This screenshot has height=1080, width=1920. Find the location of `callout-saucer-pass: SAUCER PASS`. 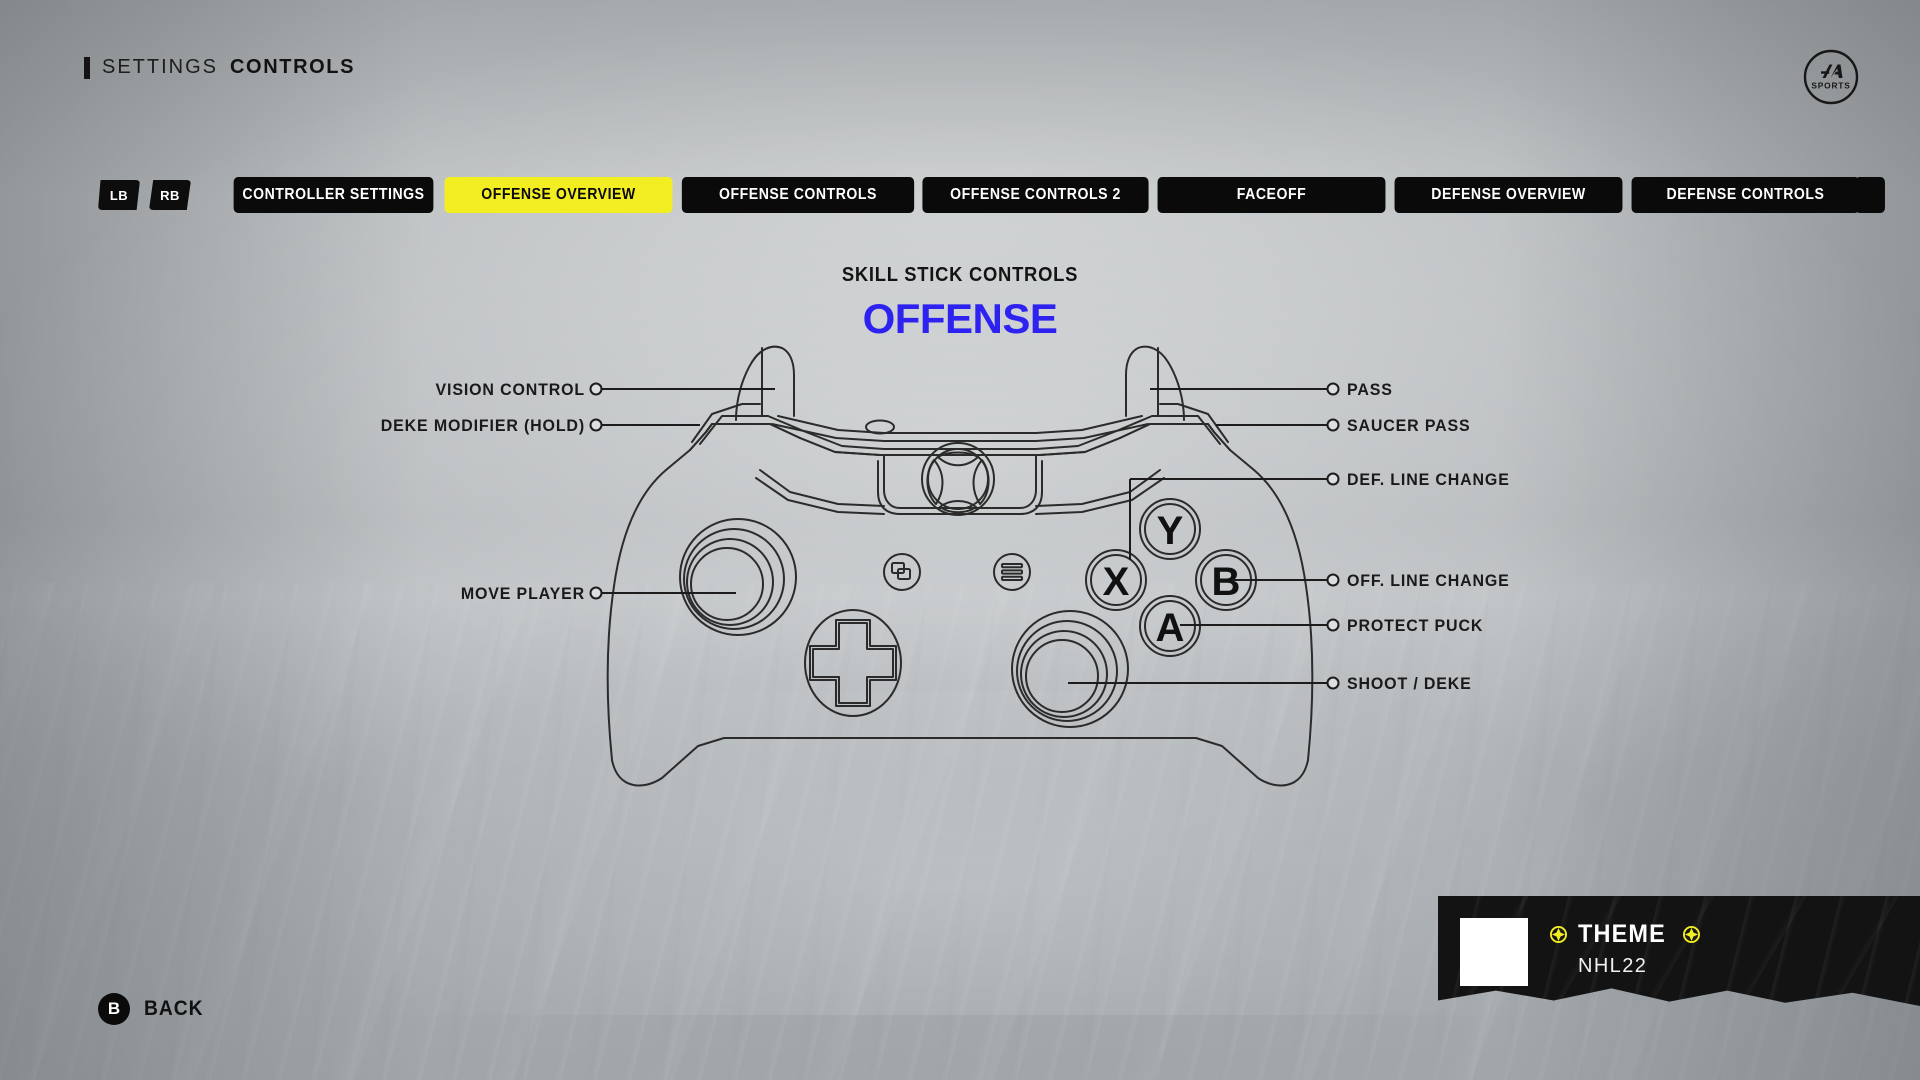

callout-saucer-pass: SAUCER PASS is located at coordinates (1409, 425).